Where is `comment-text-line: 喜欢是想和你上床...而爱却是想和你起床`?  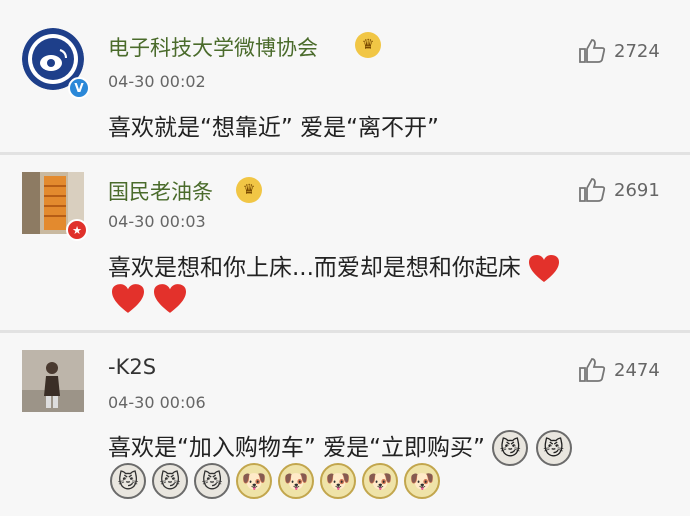 comment-text-line: 喜欢是想和你上床...而爱却是想和你起床 is located at coordinates (334, 266).